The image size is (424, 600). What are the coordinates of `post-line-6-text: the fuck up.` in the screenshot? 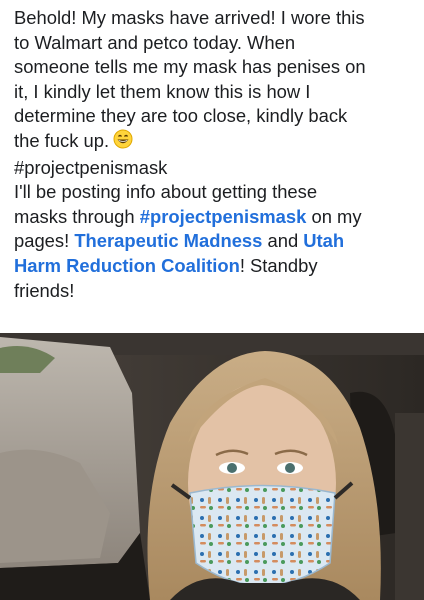 It's located at (62, 141).